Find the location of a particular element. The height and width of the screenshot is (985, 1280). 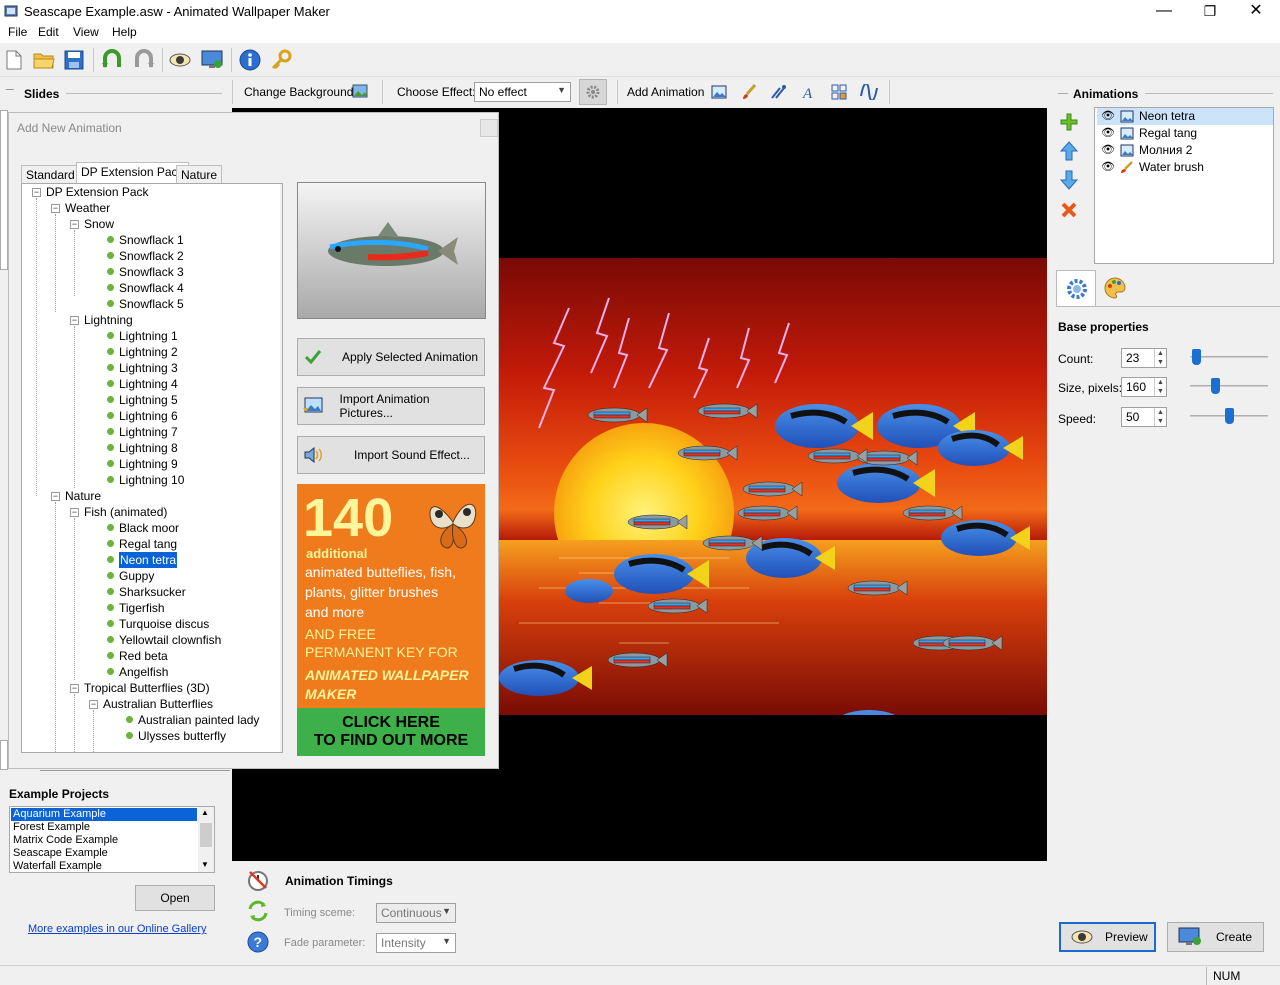

timing-scheme-select: Continuous ▼ is located at coordinates (416, 913).